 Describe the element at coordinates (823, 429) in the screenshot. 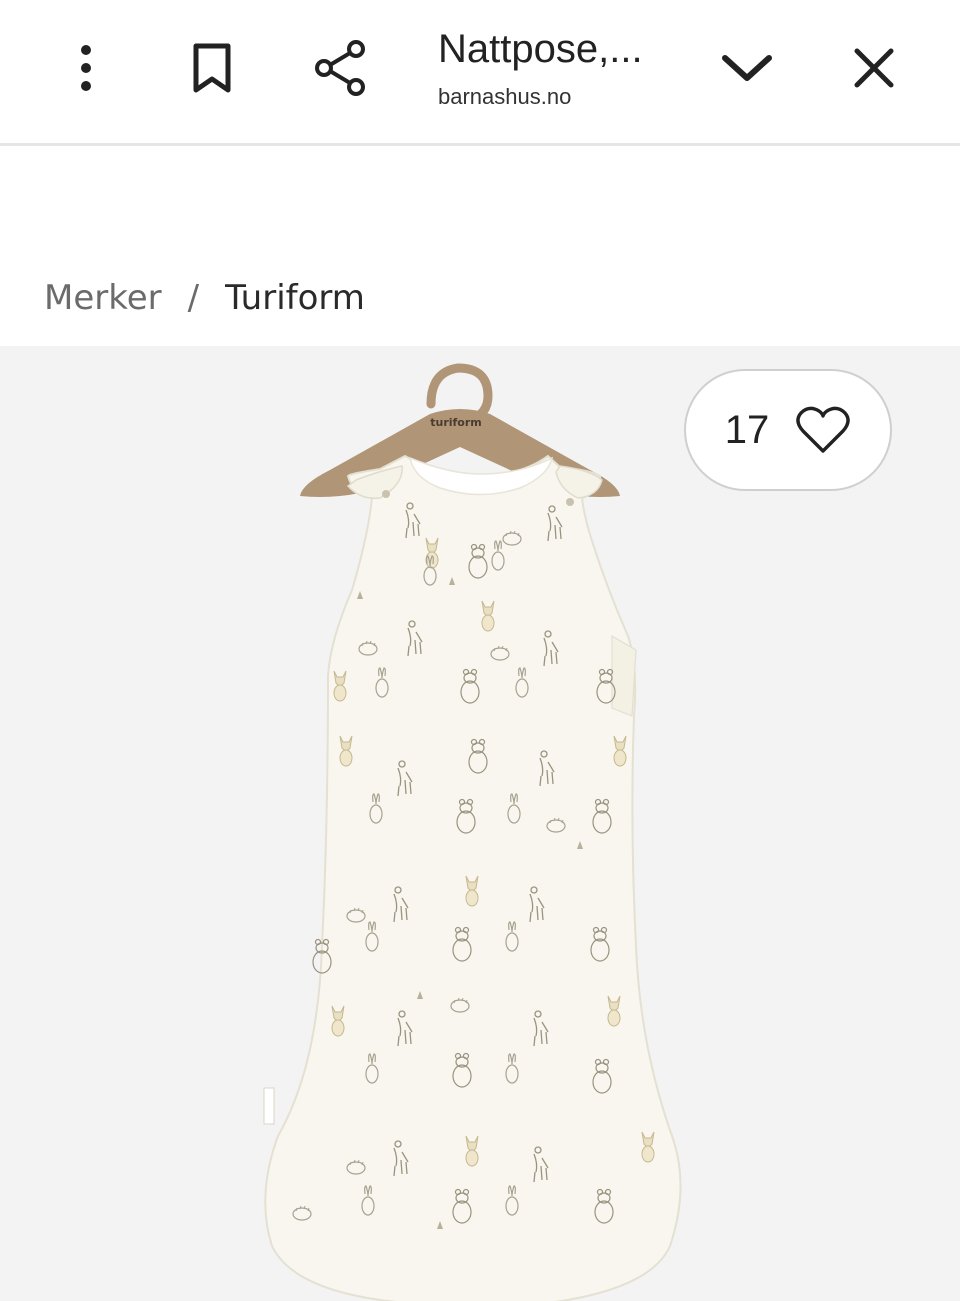

I see `heart-outline-icon` at that location.